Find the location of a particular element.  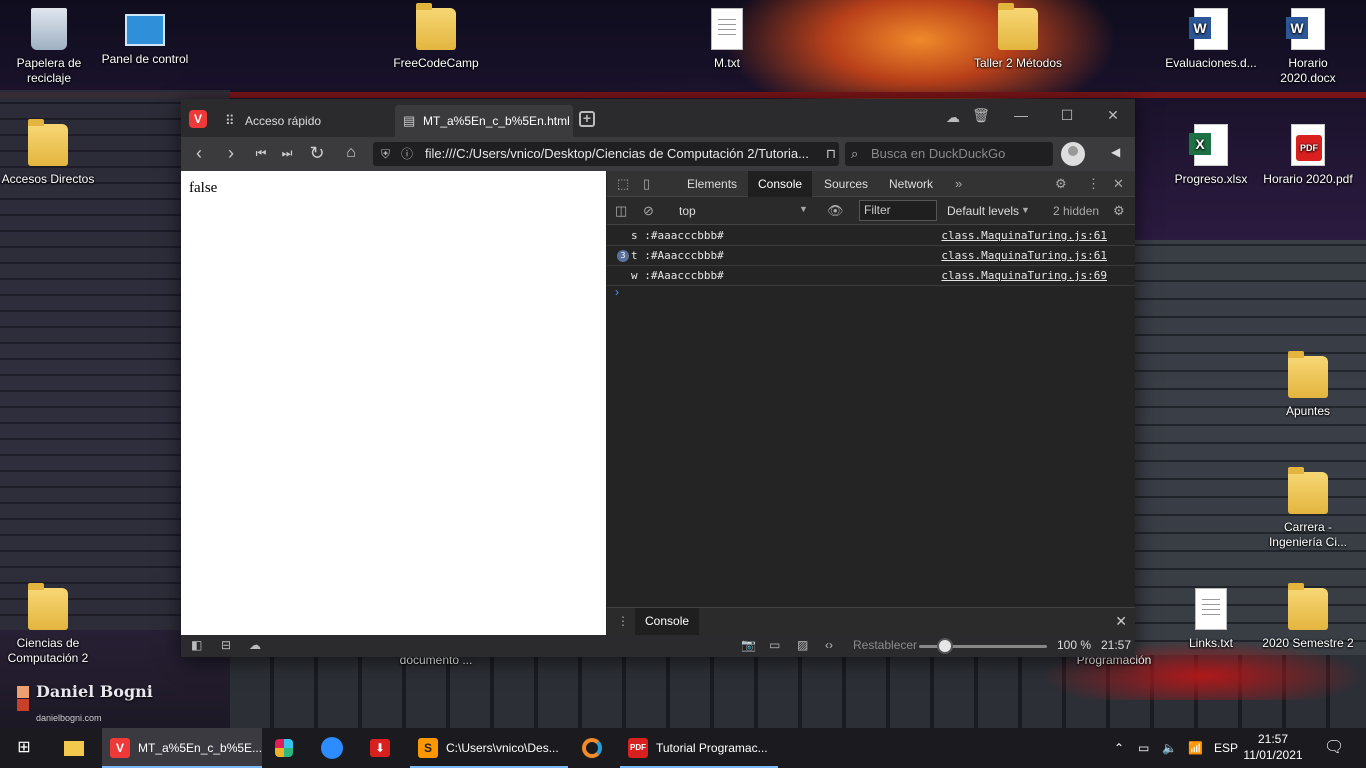

code-icon: ‹› is located at coordinates (829, 645).